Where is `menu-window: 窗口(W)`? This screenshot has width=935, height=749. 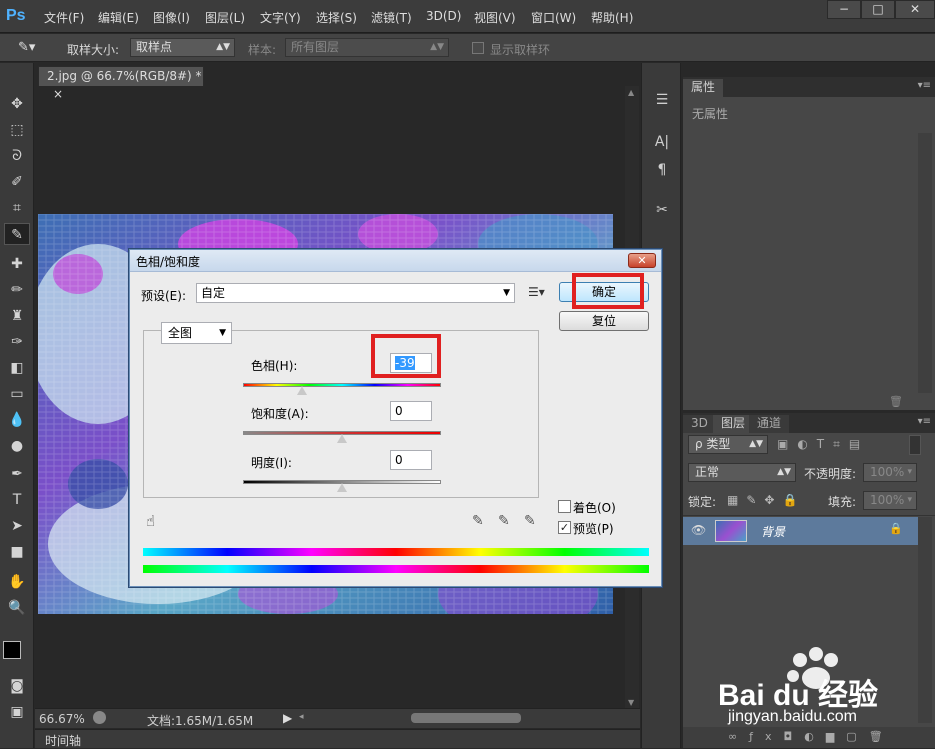 menu-window: 窗口(W) is located at coordinates (553, 17).